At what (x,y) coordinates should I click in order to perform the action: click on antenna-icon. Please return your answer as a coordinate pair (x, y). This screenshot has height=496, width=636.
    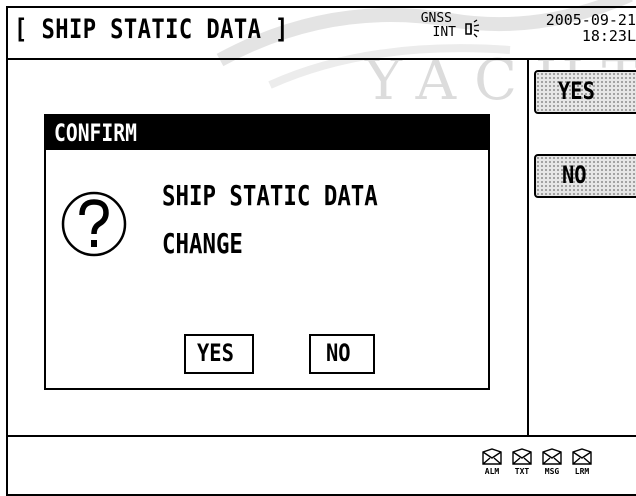
    Looking at the image, I should click on (472, 28).